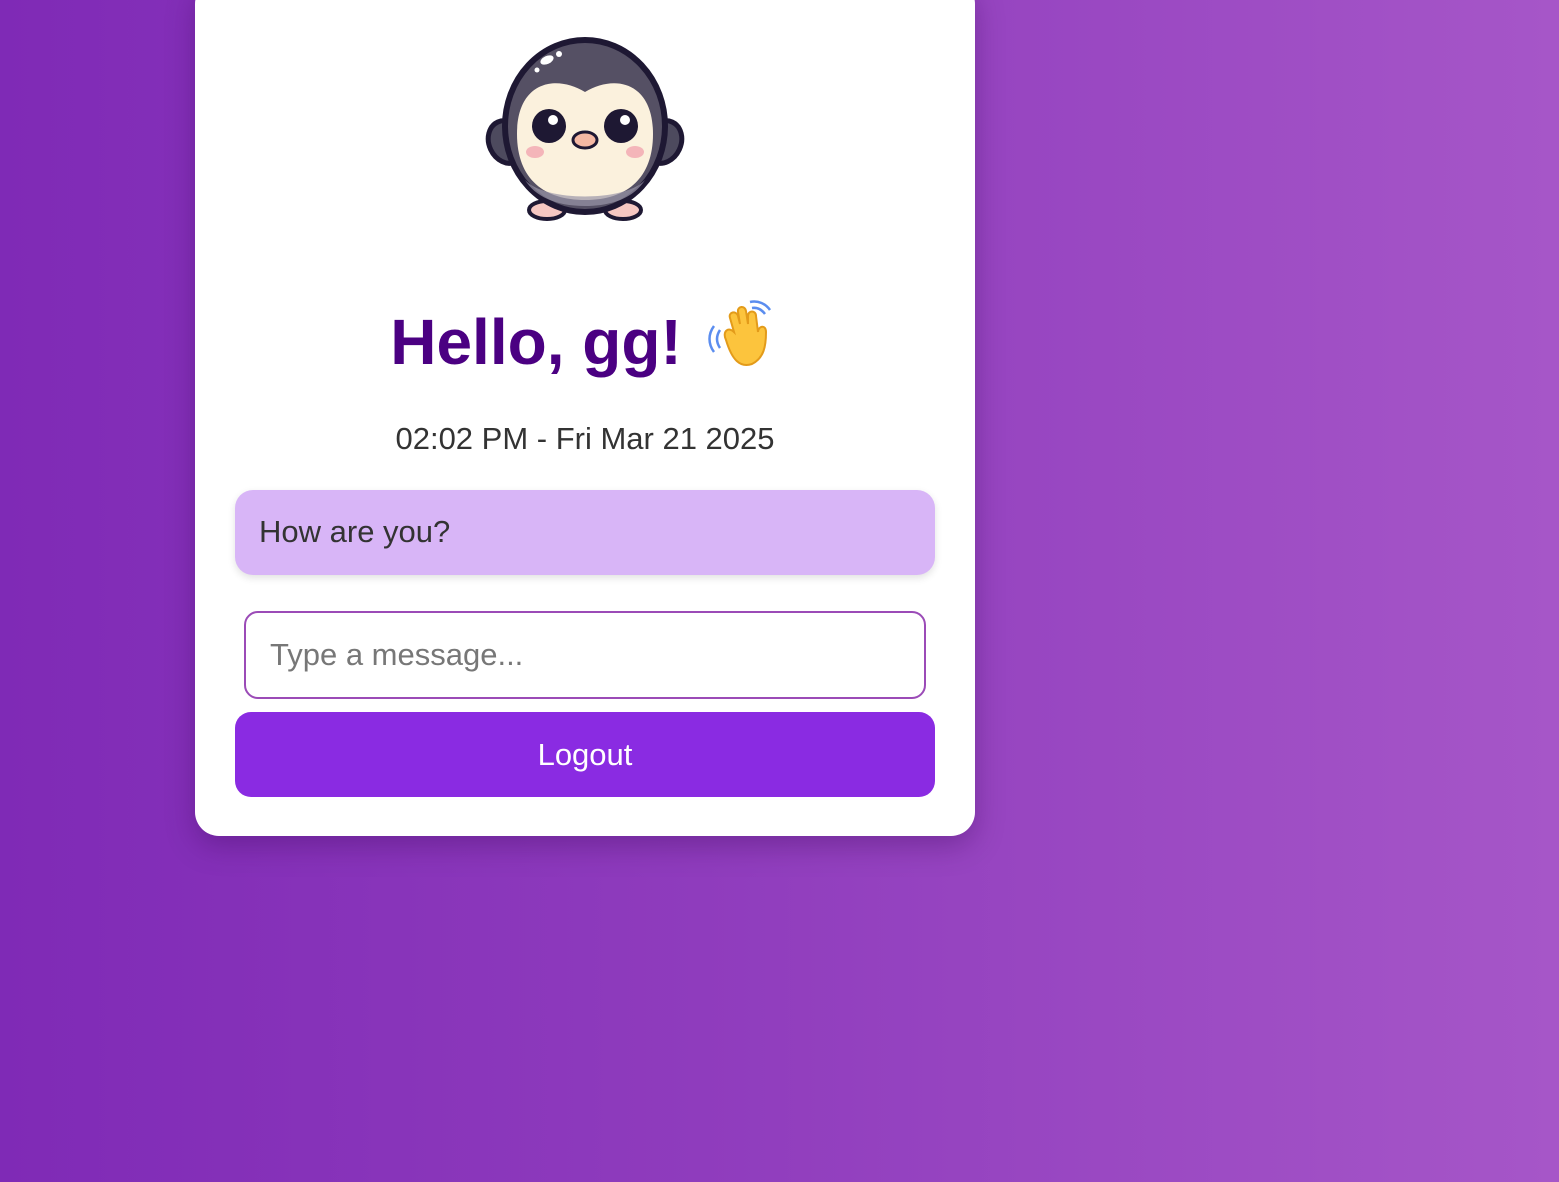  I want to click on page-title: Hello, gg!, so click(585, 340).